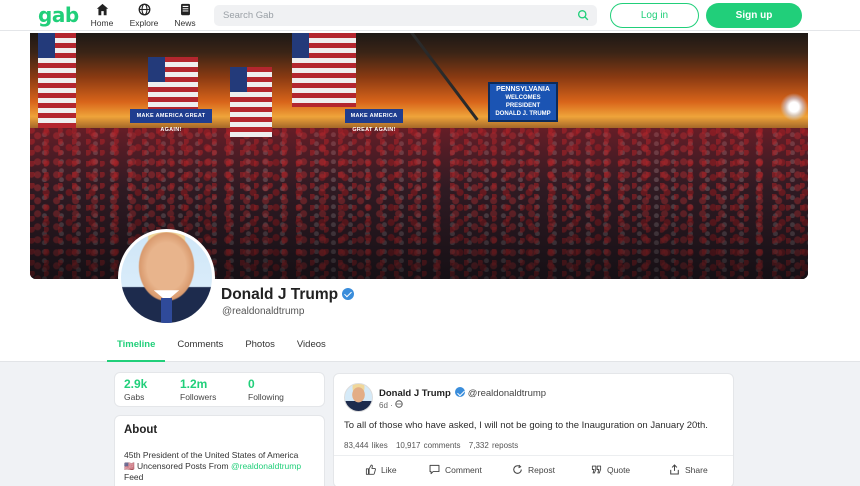 The image size is (860, 486). Describe the element at coordinates (370, 469) in the screenshot. I see `thumbs-up-icon` at that location.